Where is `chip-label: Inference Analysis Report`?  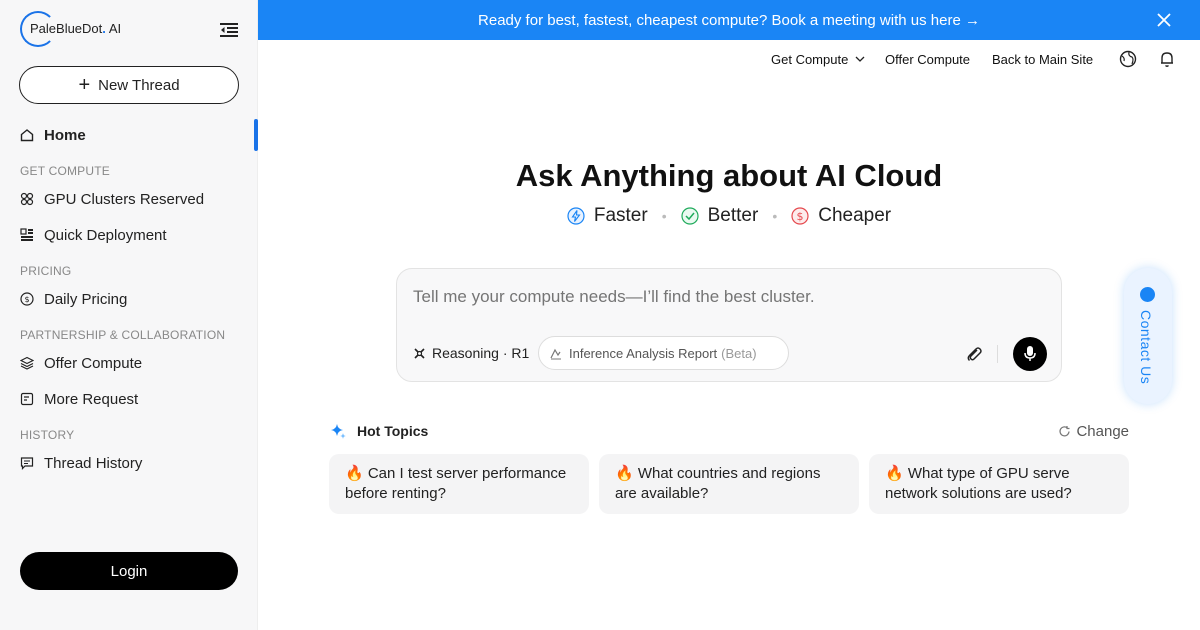
chip-label: Inference Analysis Report is located at coordinates (643, 353).